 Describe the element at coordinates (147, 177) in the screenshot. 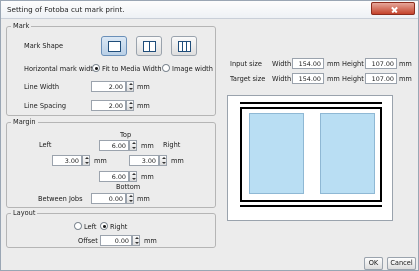

I see `margin-bottom-unit: mm` at that location.